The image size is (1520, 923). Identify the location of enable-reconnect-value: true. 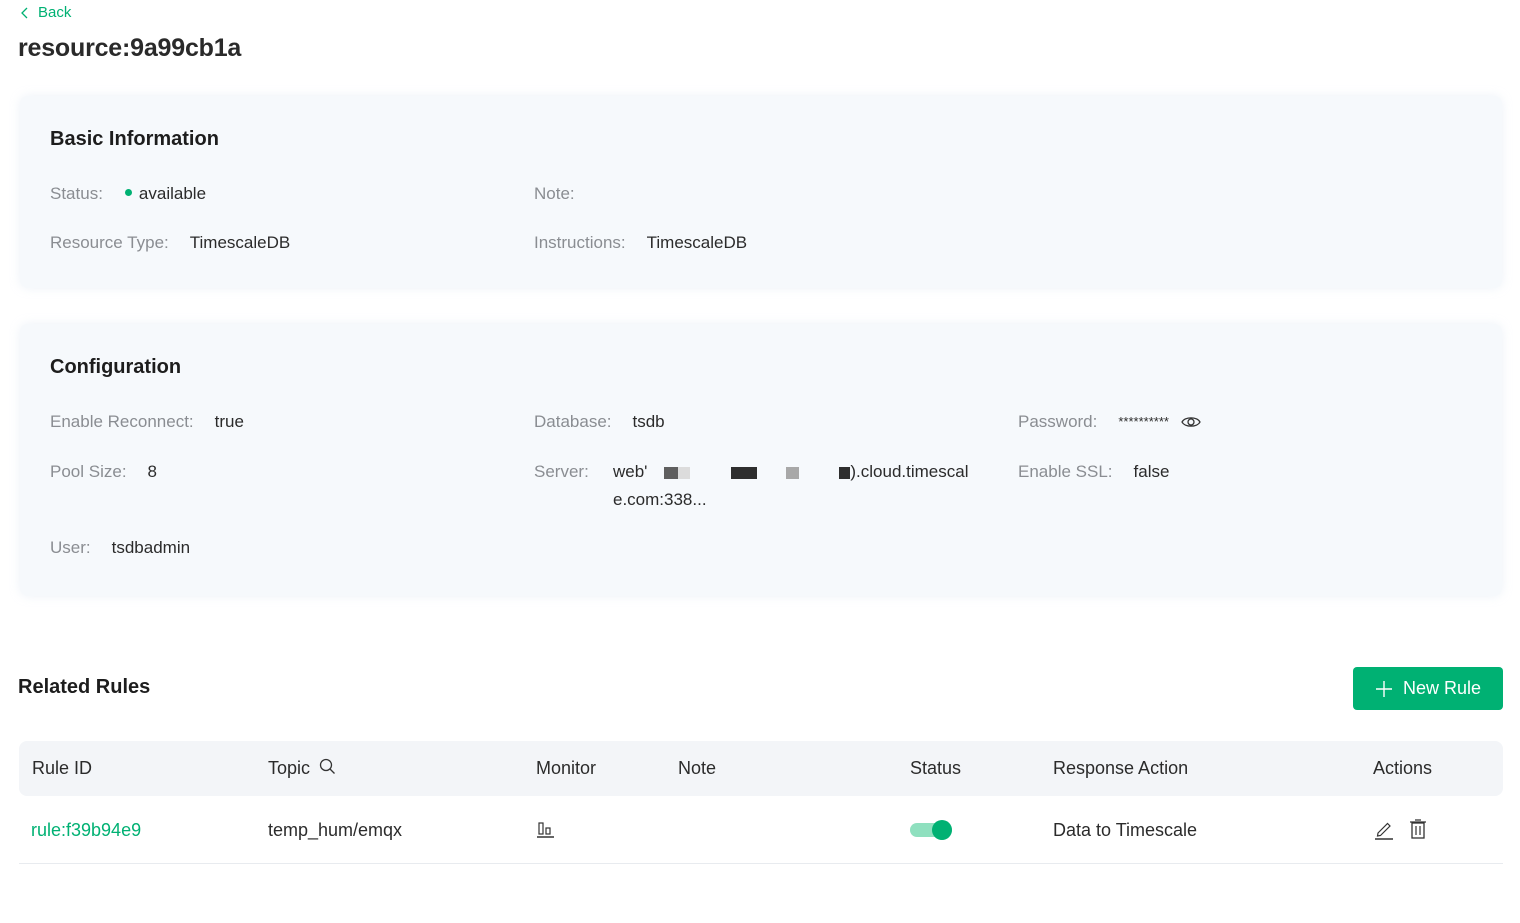
(229, 421).